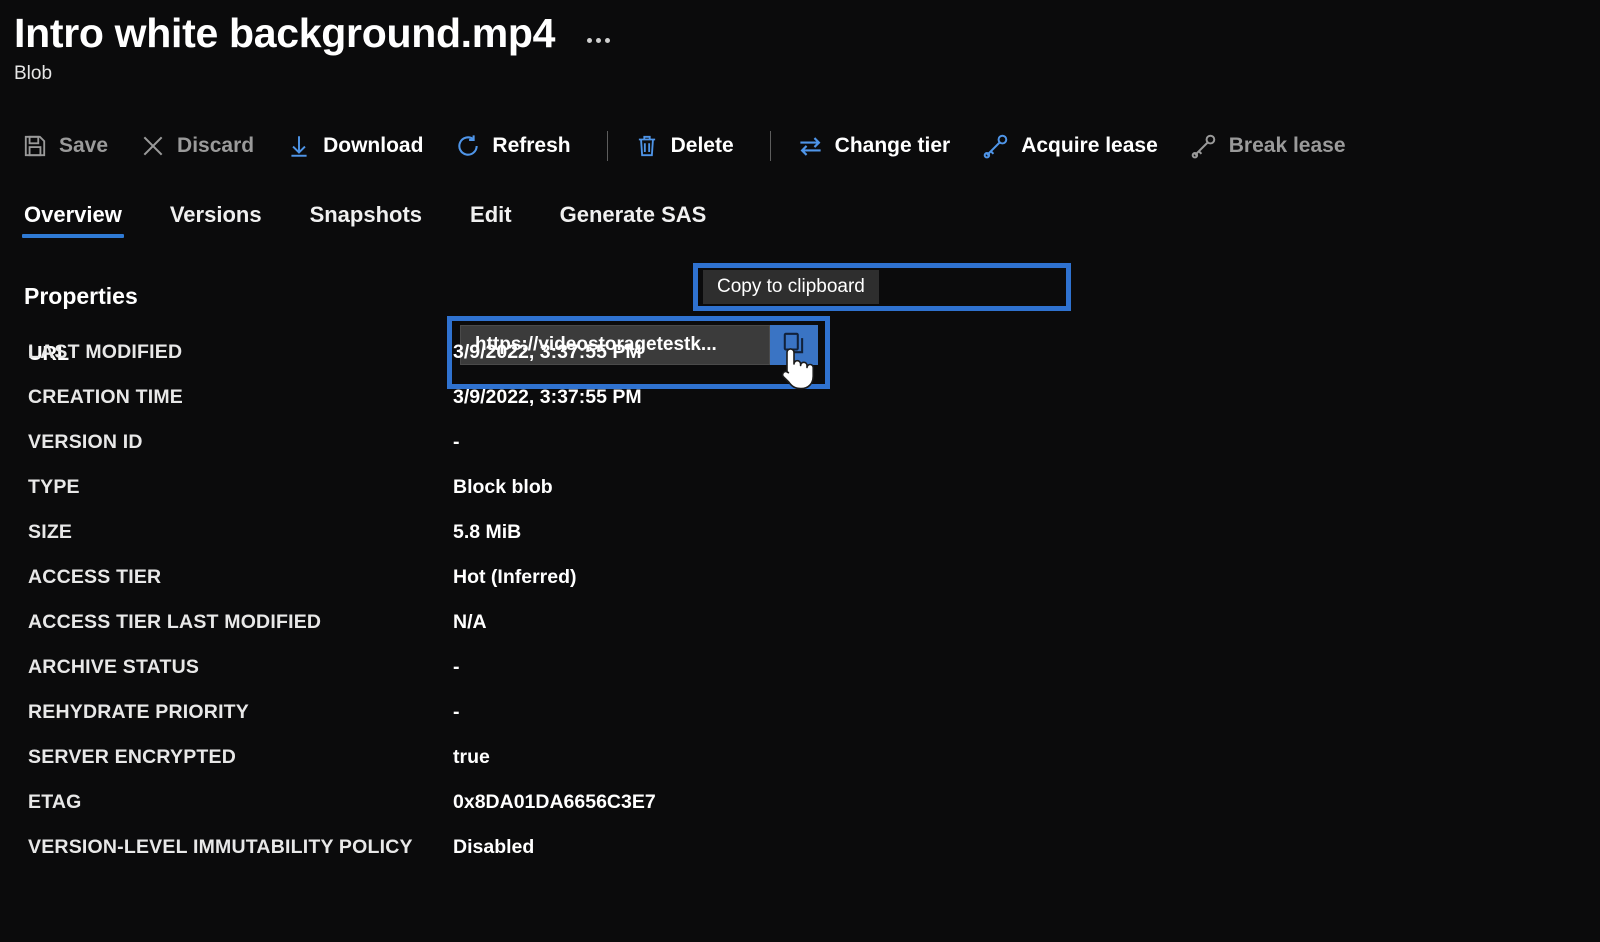 Image resolution: width=1600 pixels, height=942 pixels. Describe the element at coordinates (554, 802) in the screenshot. I see `property-value: 0x8DA01DA6656C3E7` at that location.